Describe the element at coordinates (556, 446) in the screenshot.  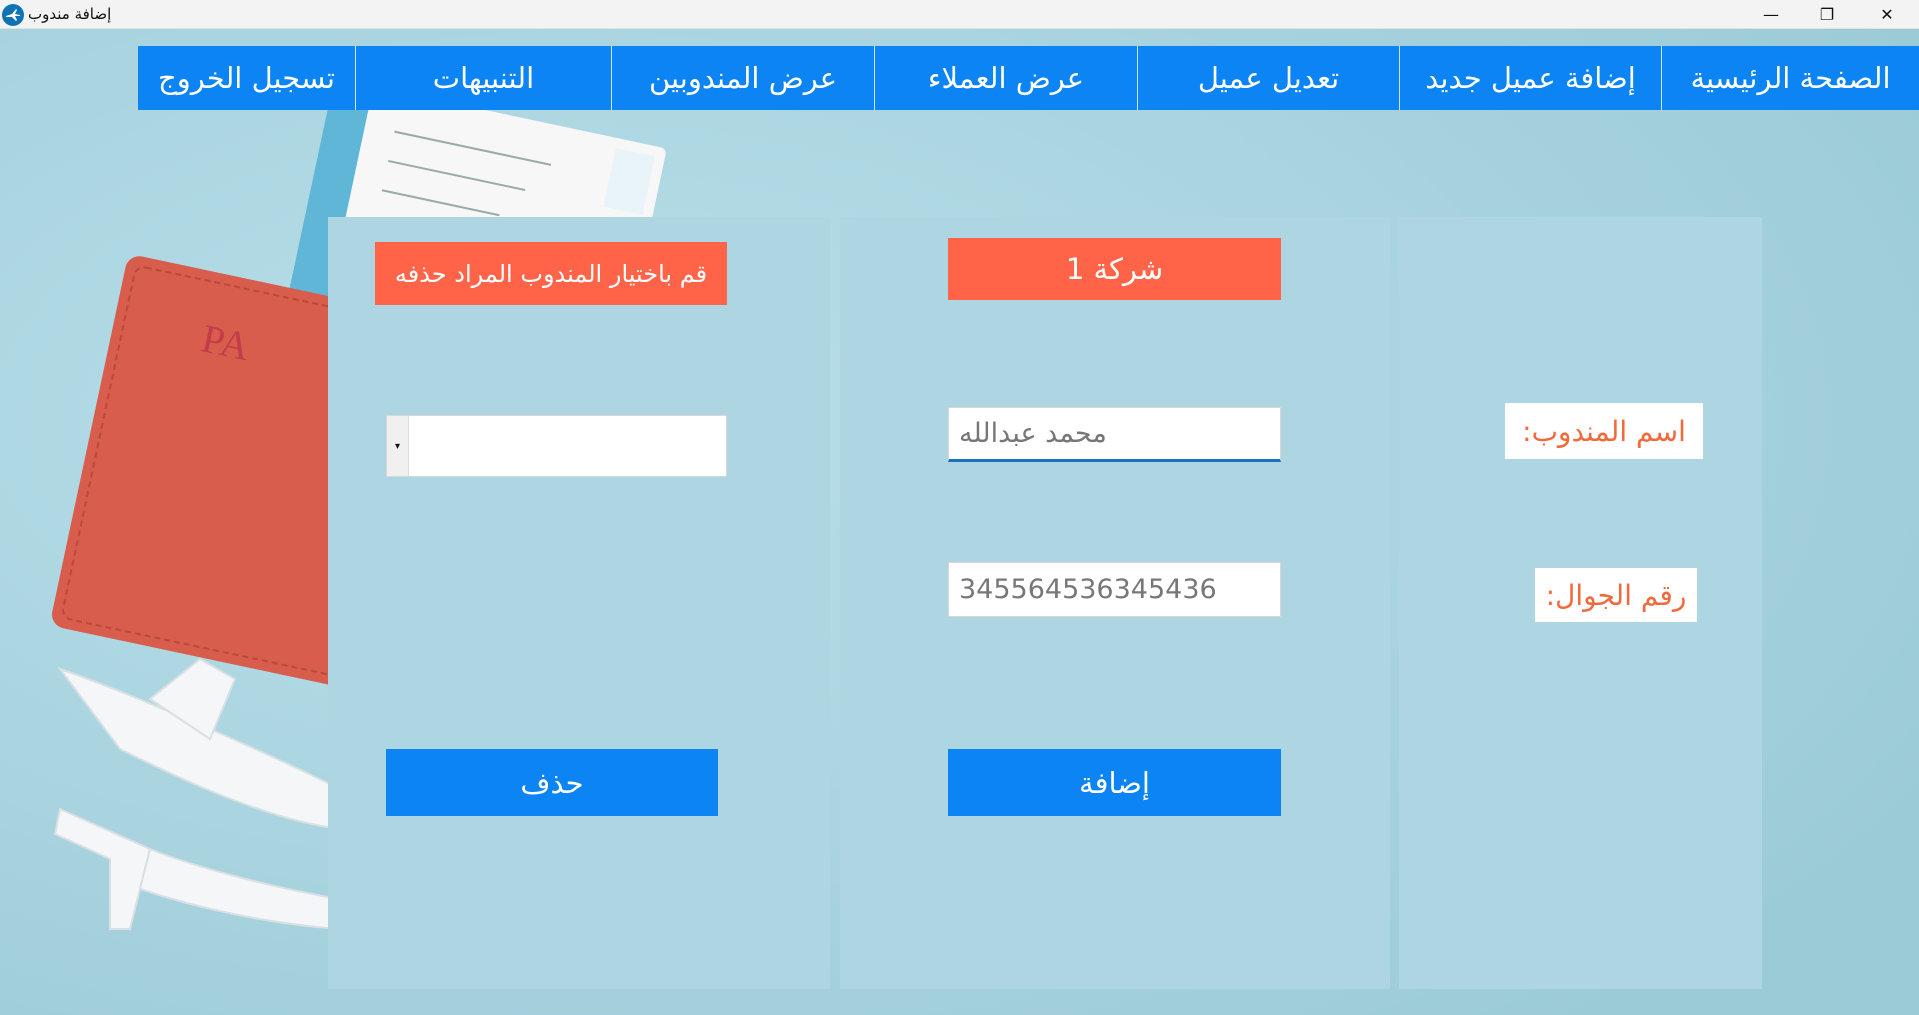
I see `rep-select-dropdown: ▾` at that location.